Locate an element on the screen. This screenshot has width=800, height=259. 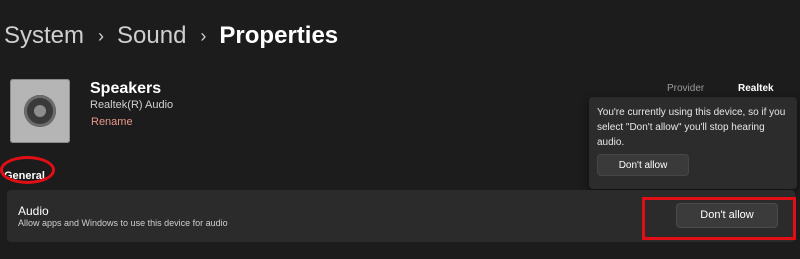
breadcrumb: System › Sound › Properties is located at coordinates (171, 36).